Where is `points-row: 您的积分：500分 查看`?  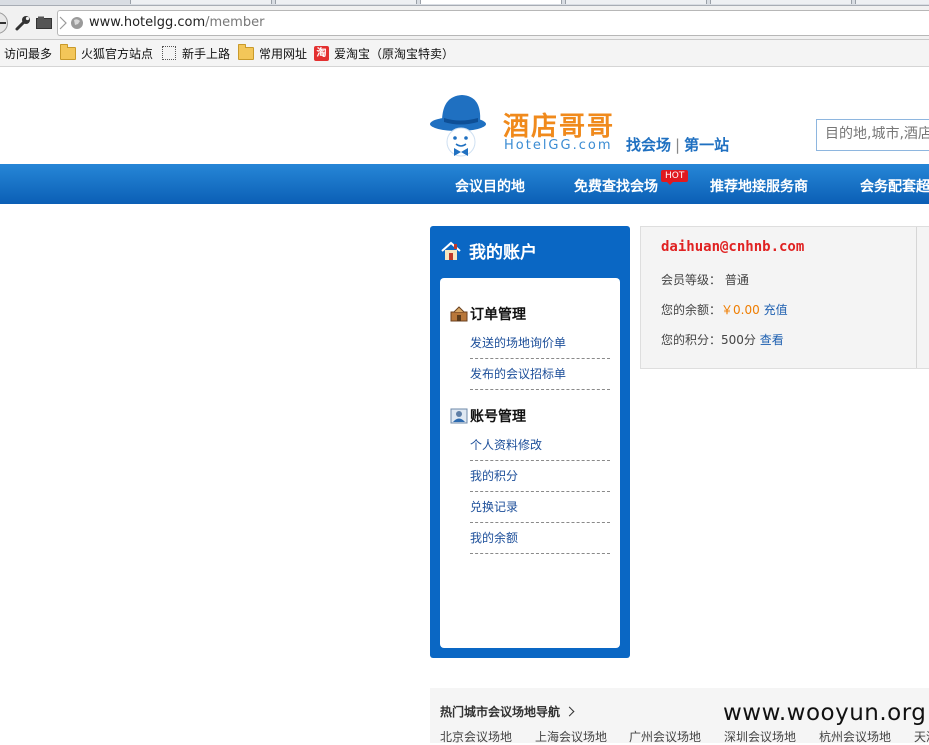
points-row: 您的积分：500分 查看 is located at coordinates (722, 339).